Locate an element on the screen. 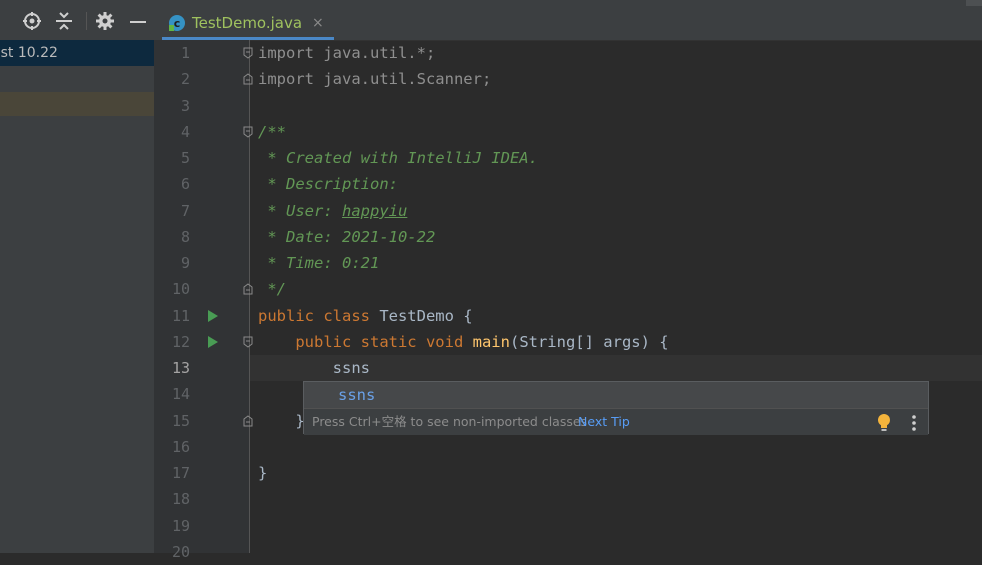 The image size is (982, 565). line-number: 13 is located at coordinates (180, 368).